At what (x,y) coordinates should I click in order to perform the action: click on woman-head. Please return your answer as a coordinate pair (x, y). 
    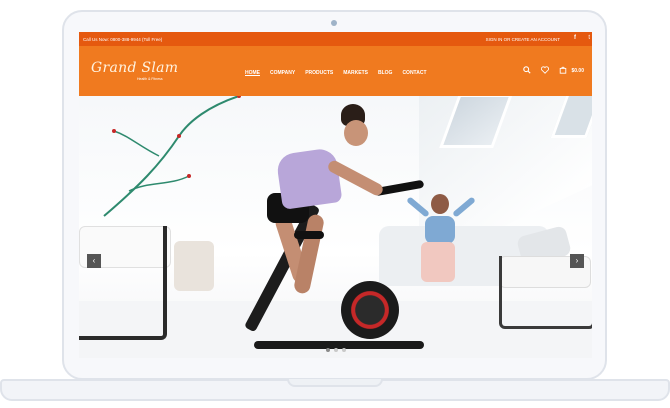
    Looking at the image, I should click on (356, 133).